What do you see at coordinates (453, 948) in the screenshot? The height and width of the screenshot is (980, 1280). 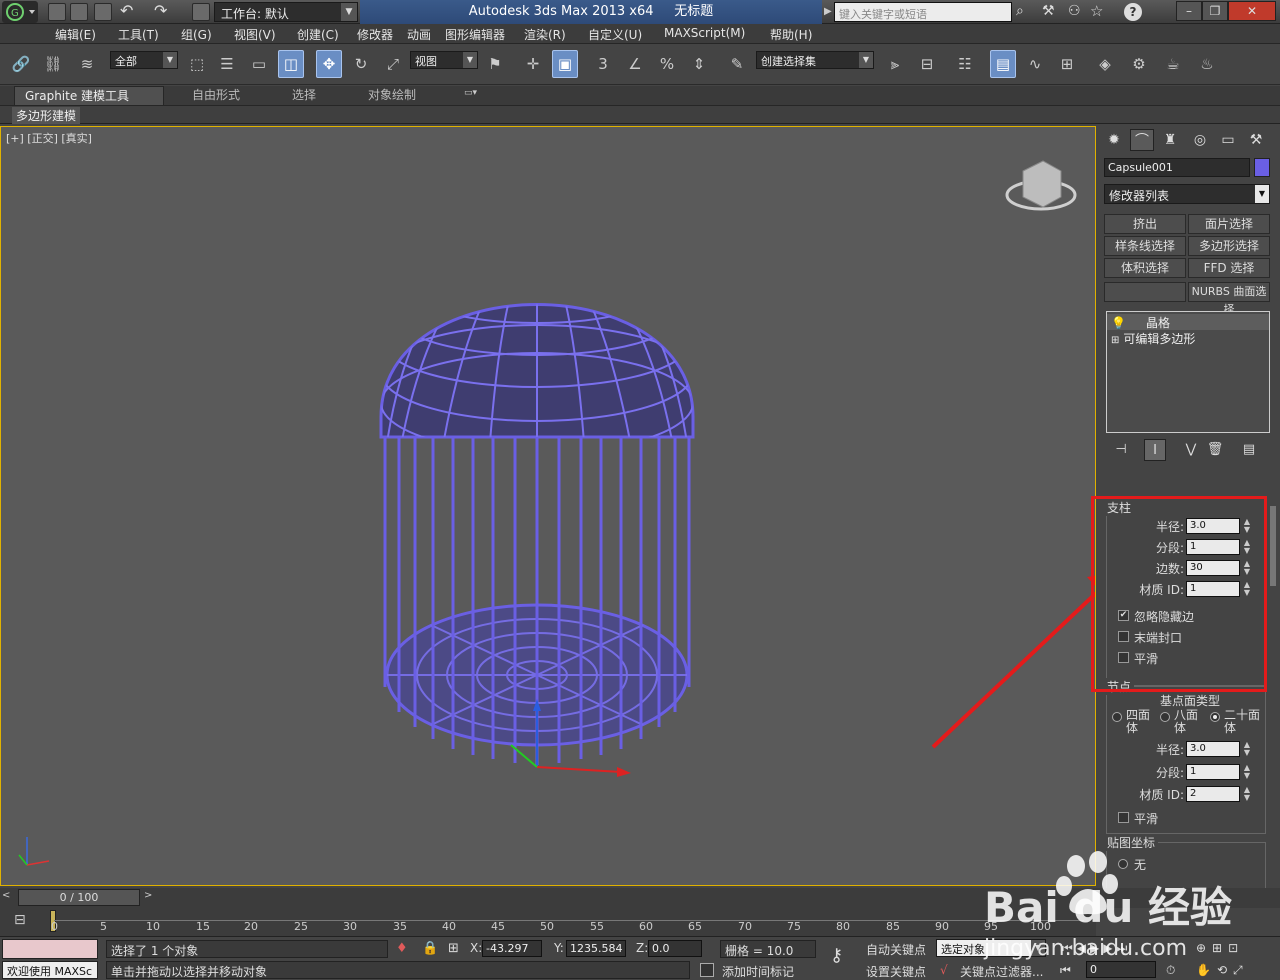 I see `absolute-mode-icon: ⊞` at bounding box center [453, 948].